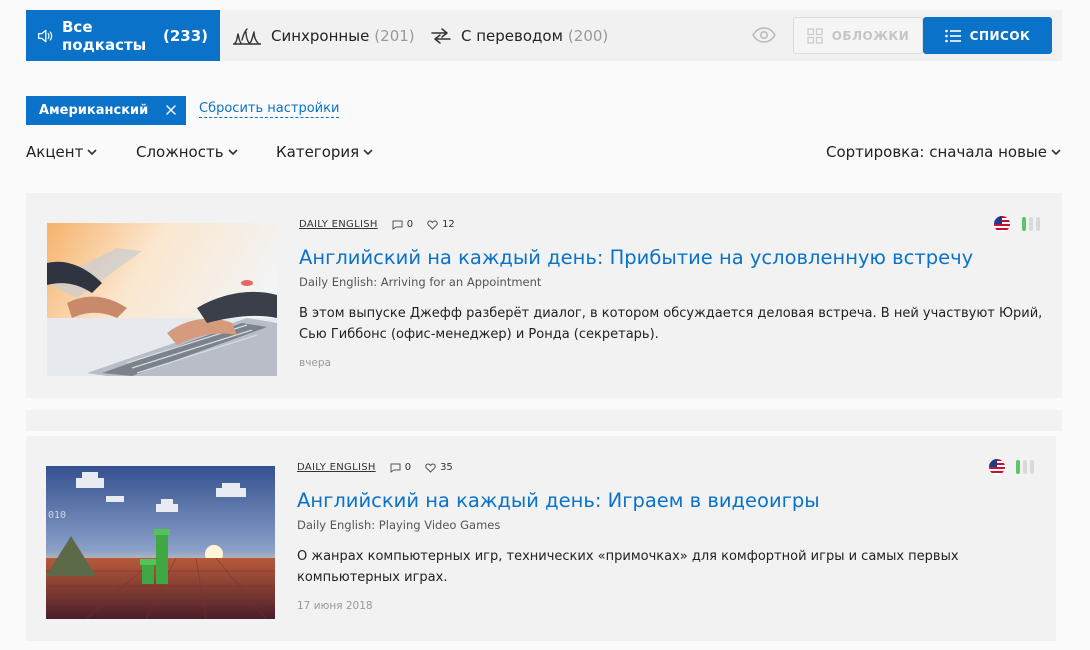  I want to click on difficulty-dropdown: Сложность, so click(187, 152).